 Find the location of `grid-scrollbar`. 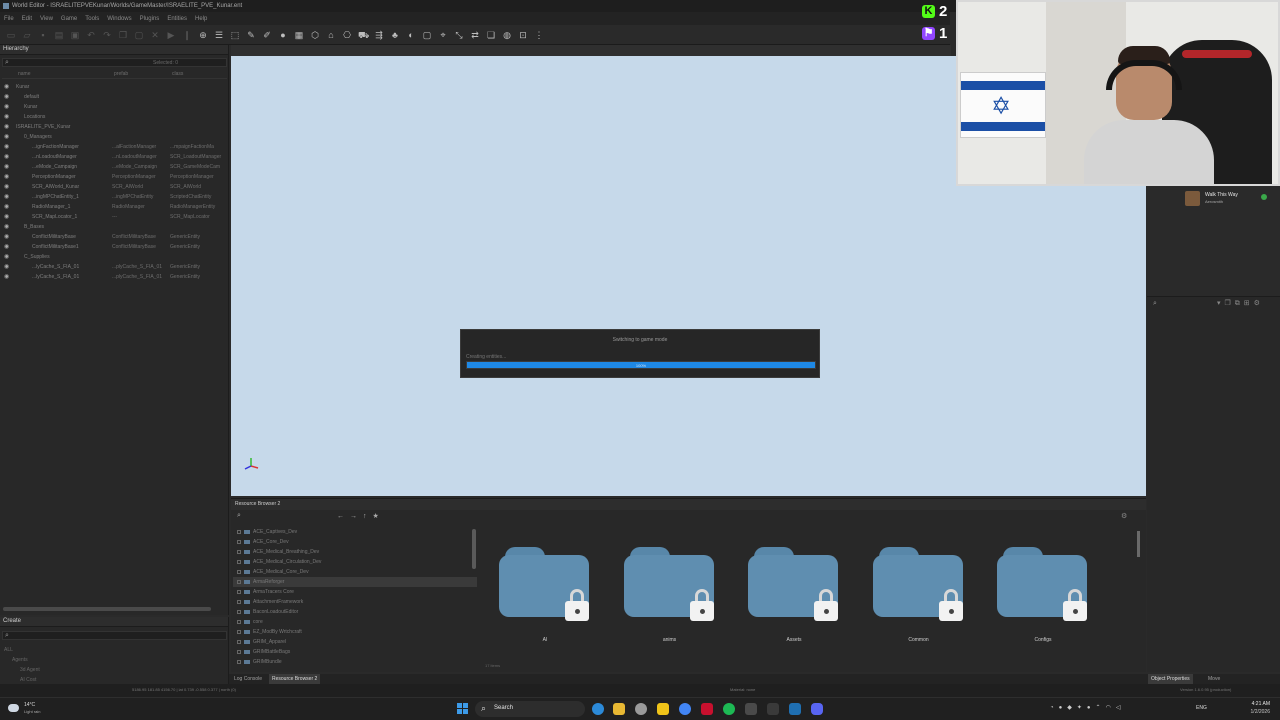

grid-scrollbar is located at coordinates (1138, 544).